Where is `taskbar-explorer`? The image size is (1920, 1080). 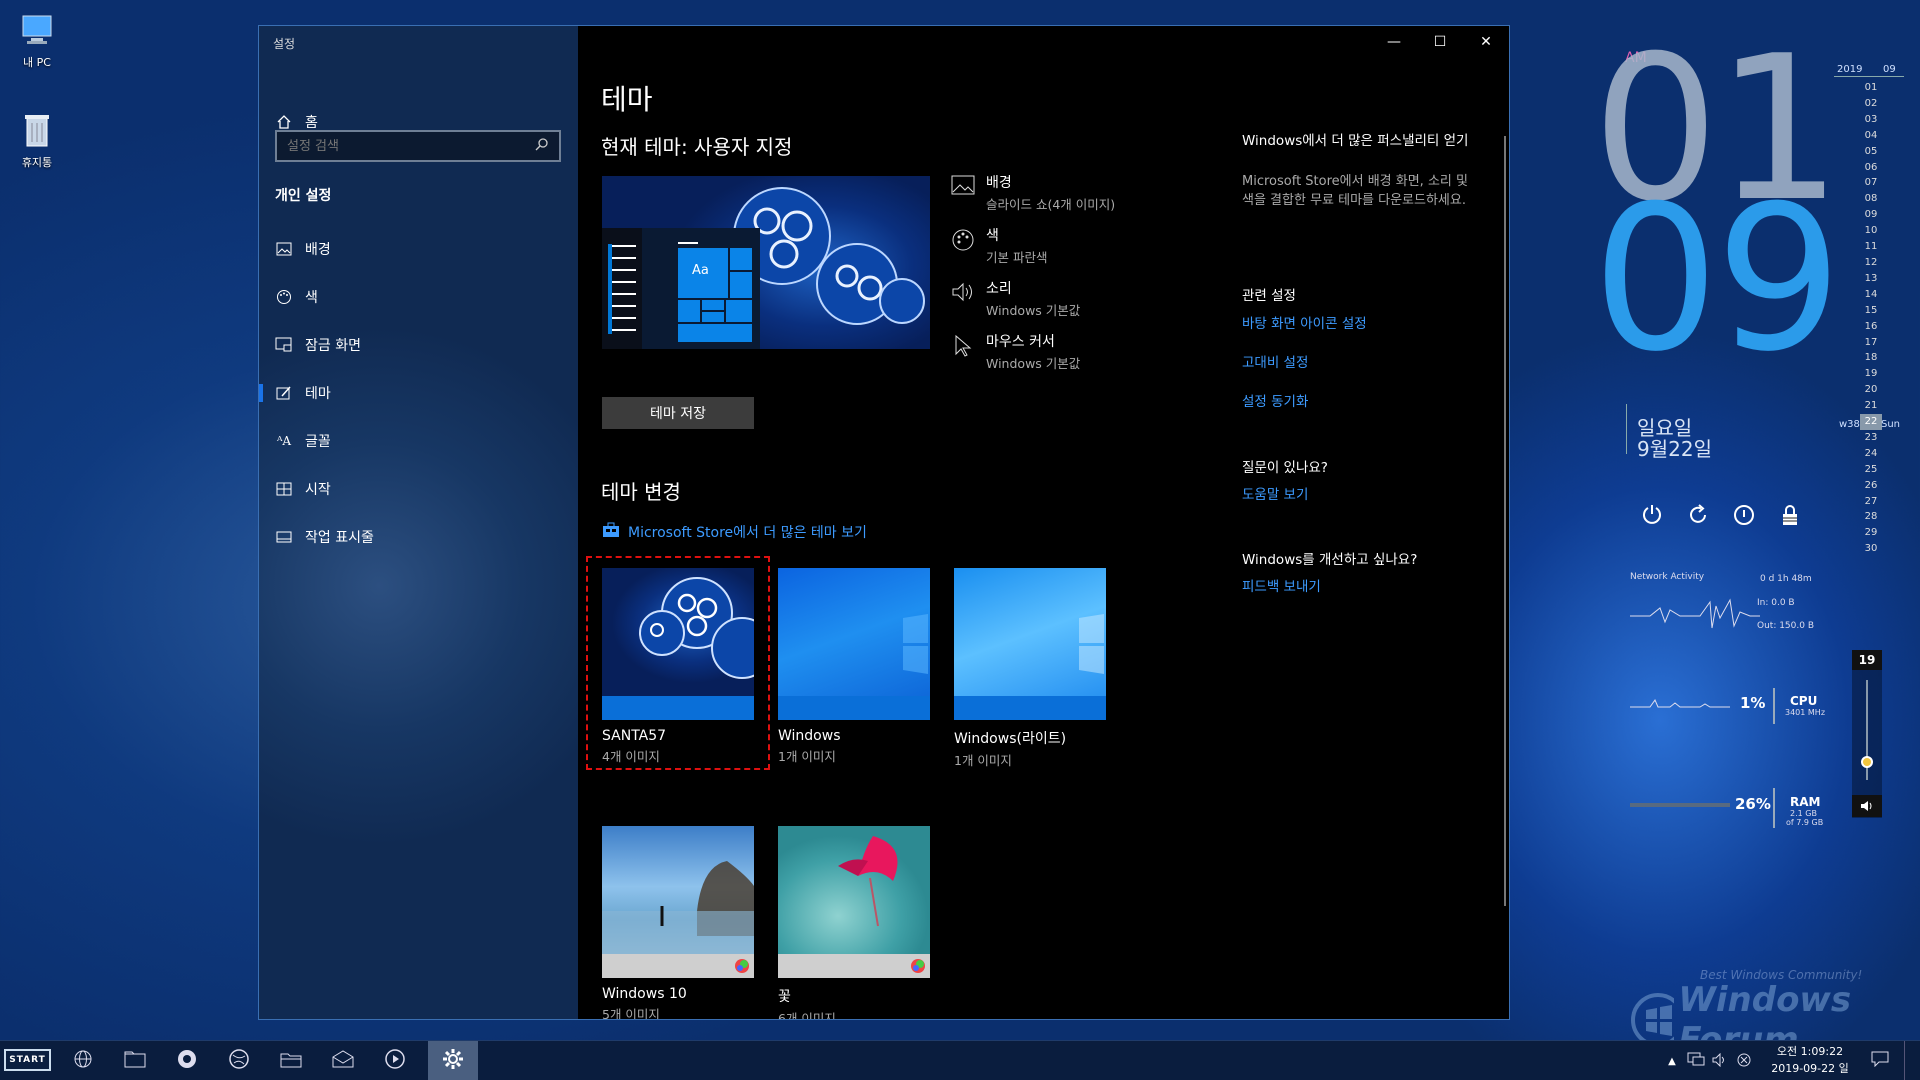 taskbar-explorer is located at coordinates (135, 1060).